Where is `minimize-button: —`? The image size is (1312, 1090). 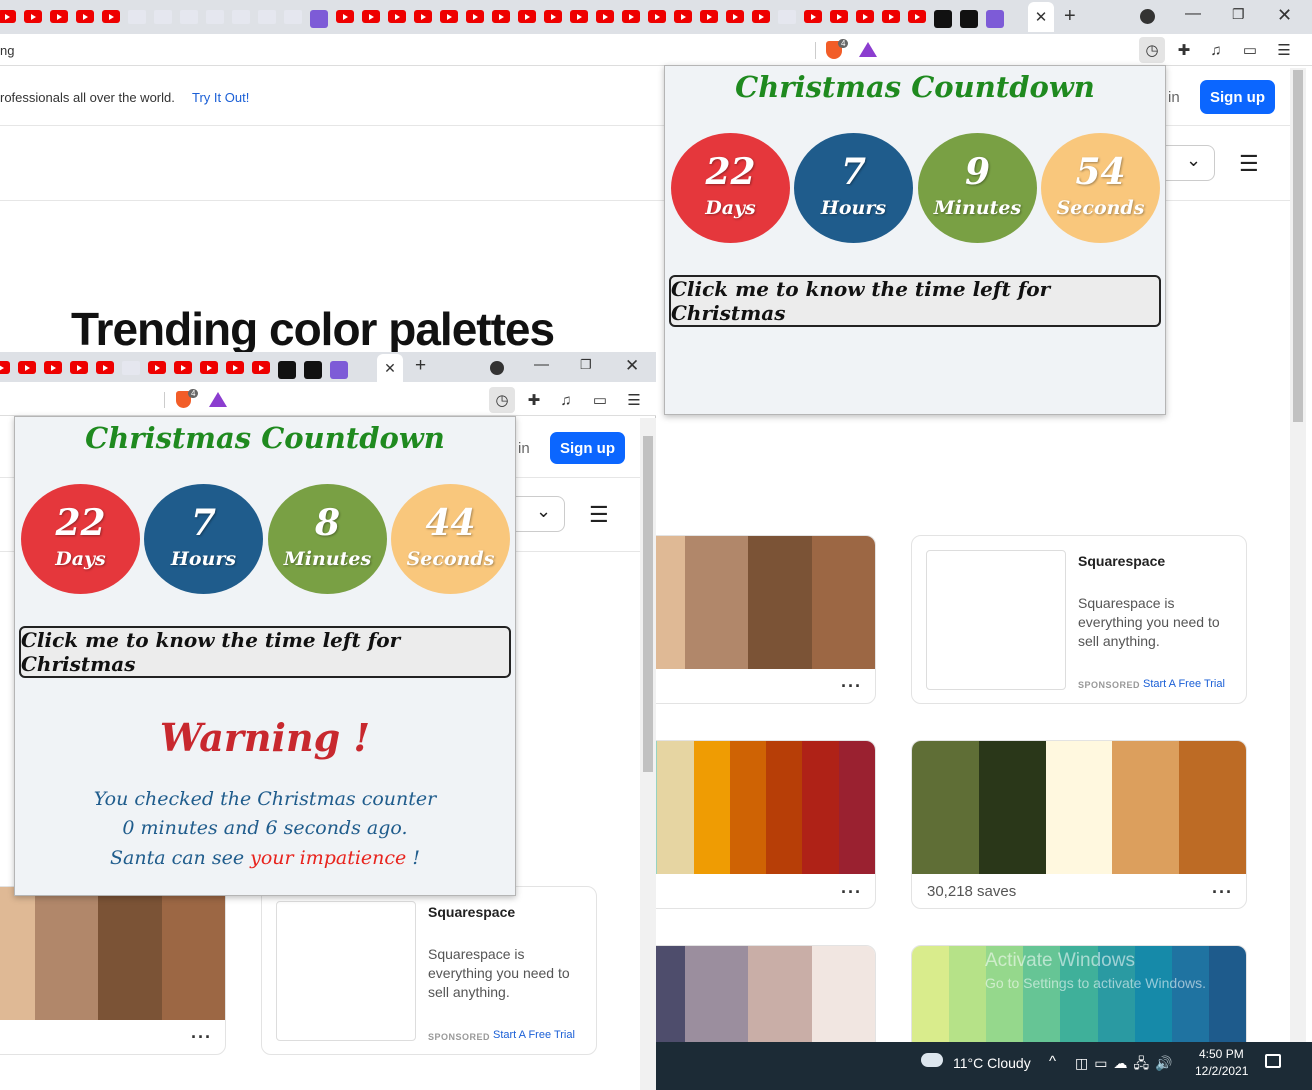 minimize-button: — is located at coordinates (1193, 14).